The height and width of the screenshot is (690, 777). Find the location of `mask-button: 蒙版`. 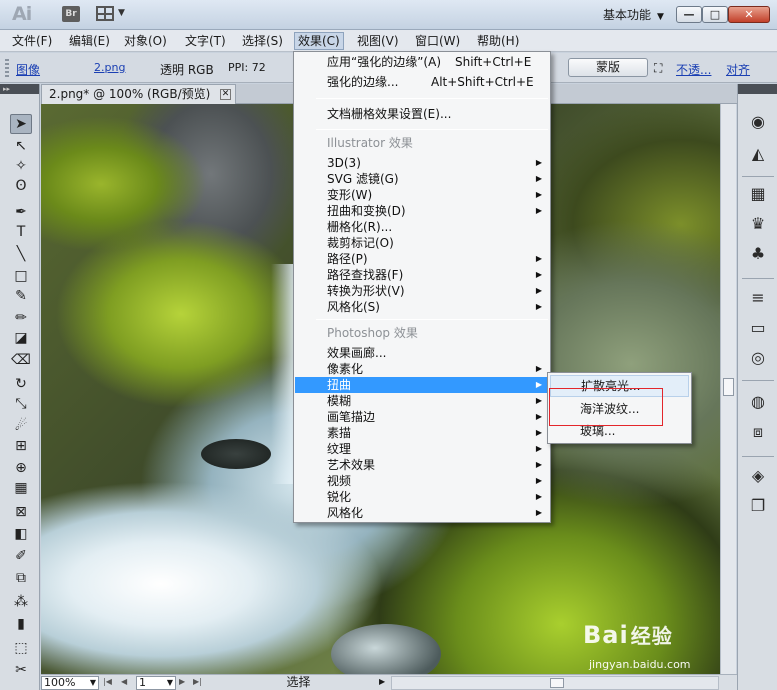

mask-button: 蒙版 is located at coordinates (608, 67).